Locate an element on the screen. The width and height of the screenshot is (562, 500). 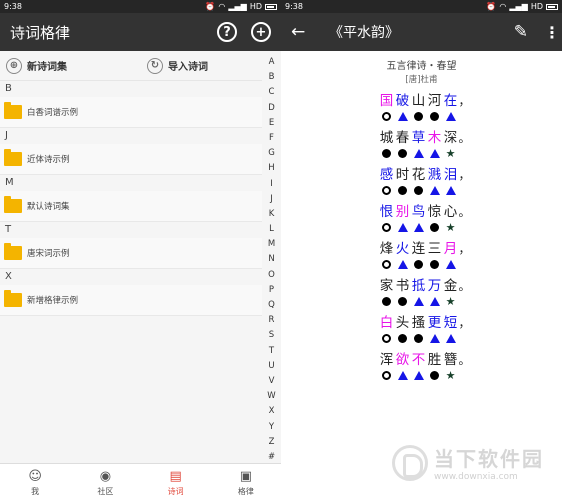
index-letter: J is located at coordinates (271, 199).